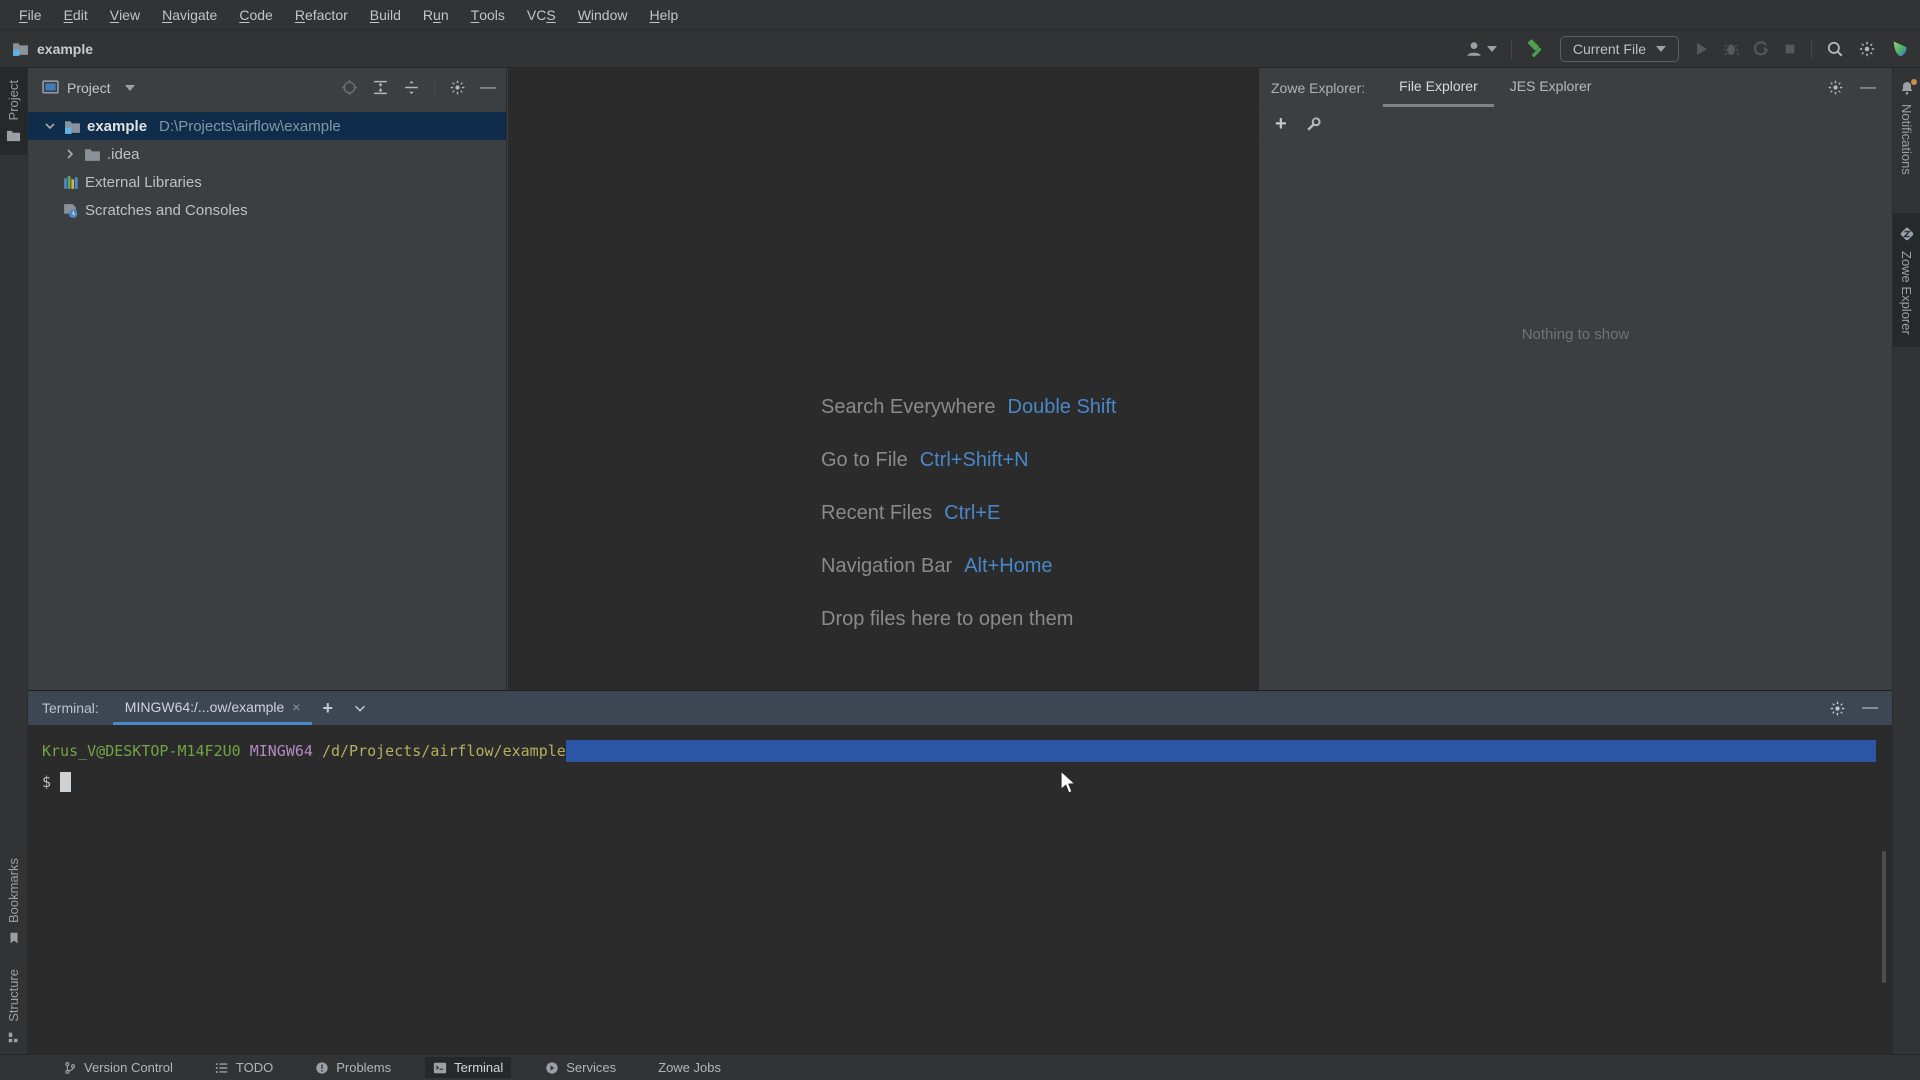 This screenshot has height=1080, width=1920. Describe the element at coordinates (70, 210) in the screenshot. I see `scratches-icon` at that location.